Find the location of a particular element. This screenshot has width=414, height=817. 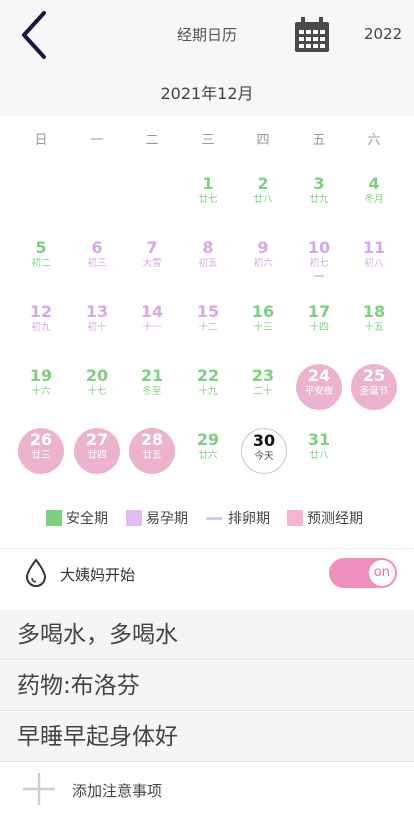

calendar-button is located at coordinates (312, 35).